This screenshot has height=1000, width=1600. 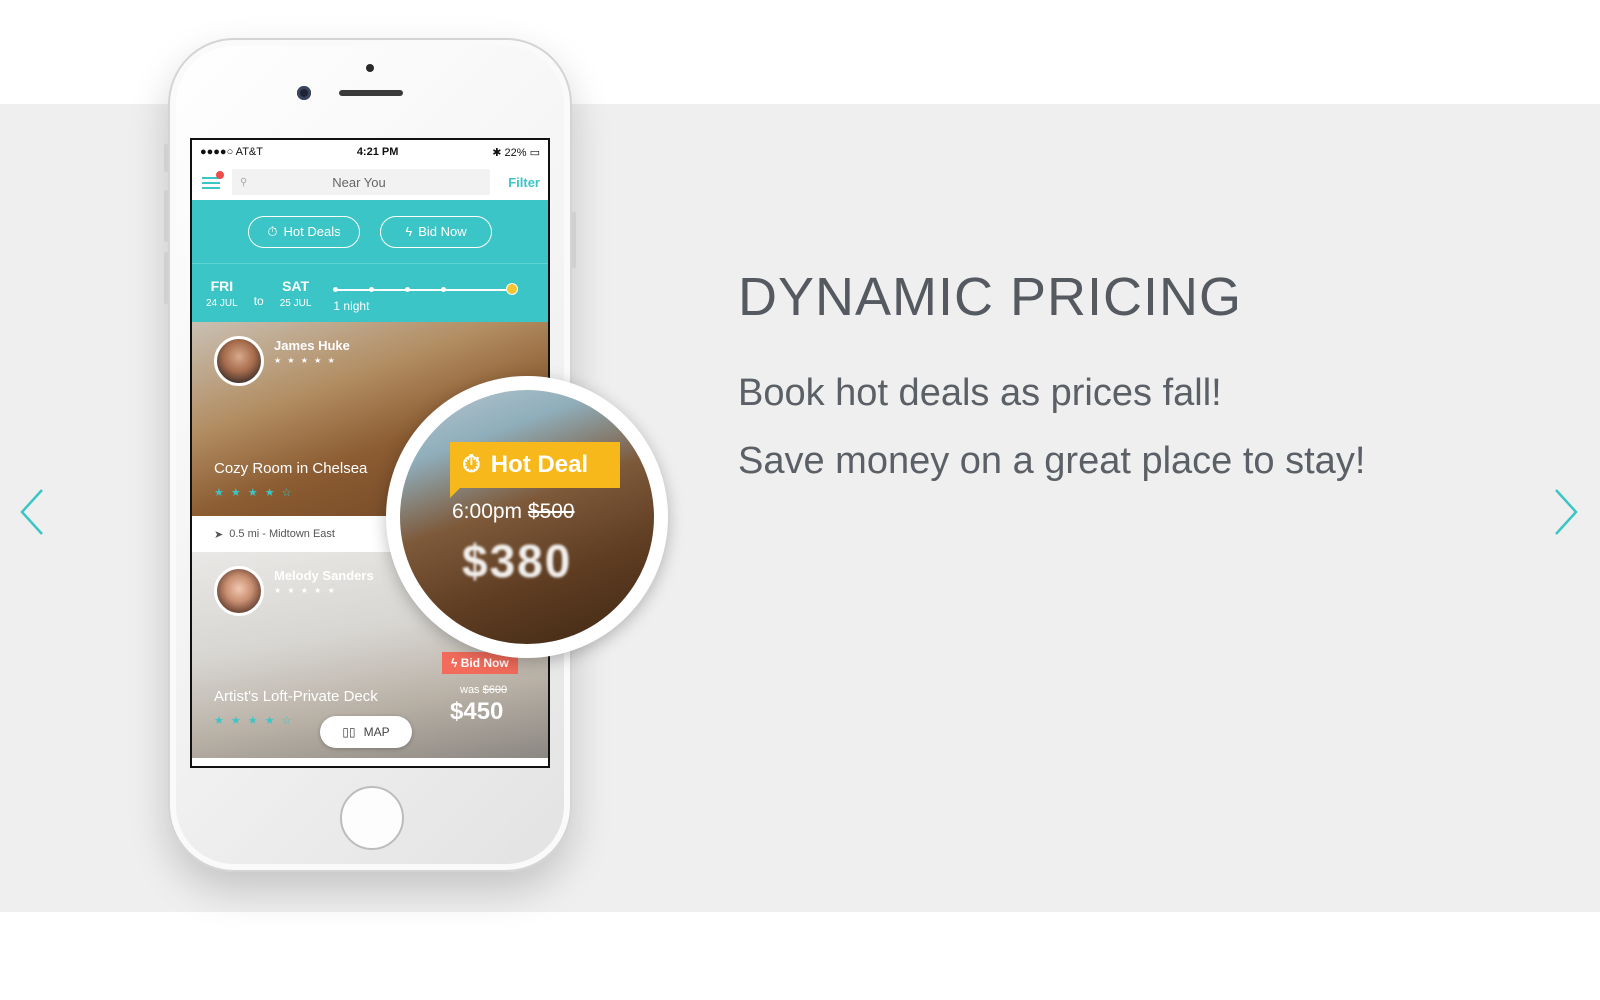 I want to click on checkin-date: FRI 24 JUL, so click(x=222, y=293).